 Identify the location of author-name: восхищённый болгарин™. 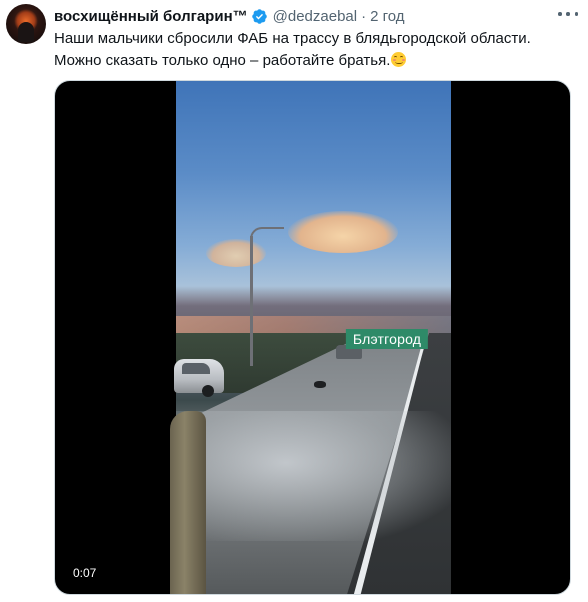
(151, 16).